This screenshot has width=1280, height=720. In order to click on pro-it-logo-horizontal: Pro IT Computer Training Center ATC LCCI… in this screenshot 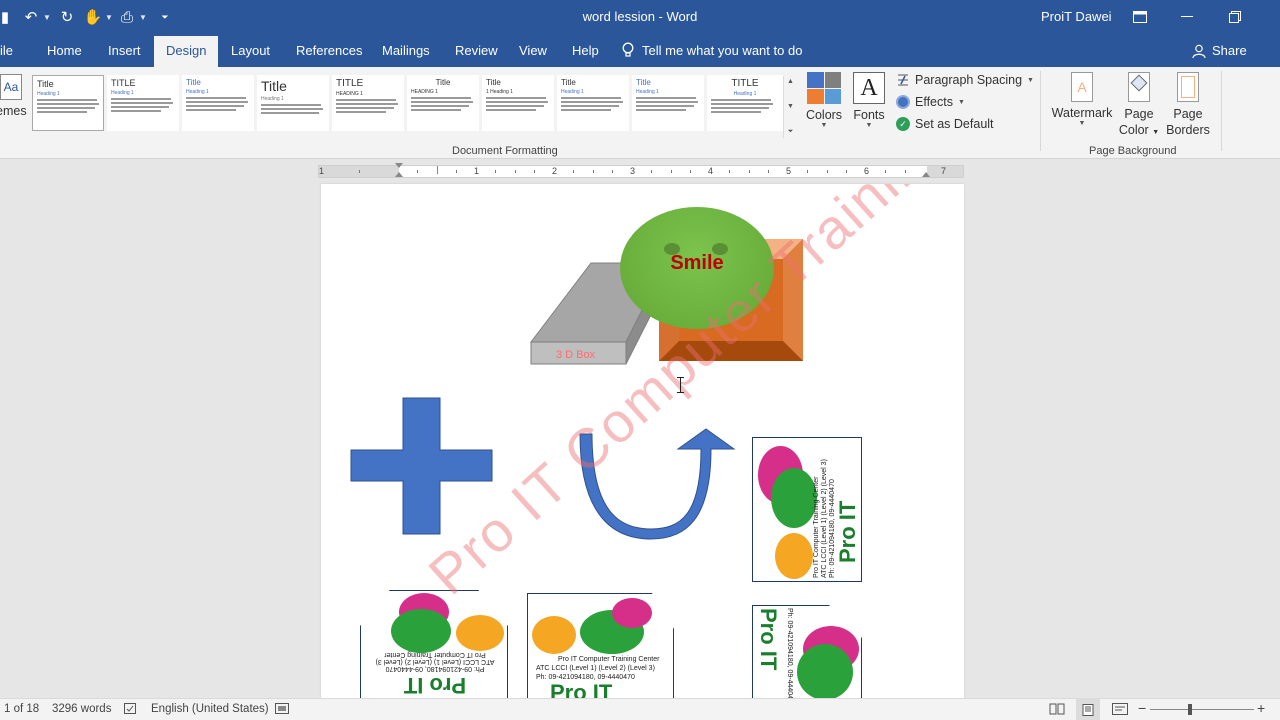, I will do `click(600, 645)`.